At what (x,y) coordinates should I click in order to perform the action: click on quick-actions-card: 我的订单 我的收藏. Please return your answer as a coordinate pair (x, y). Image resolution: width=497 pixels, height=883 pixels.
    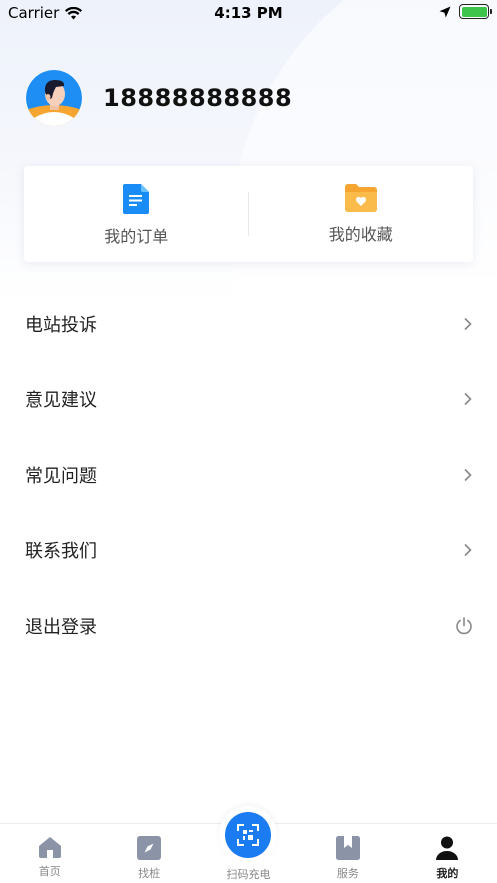
    Looking at the image, I should click on (248, 214).